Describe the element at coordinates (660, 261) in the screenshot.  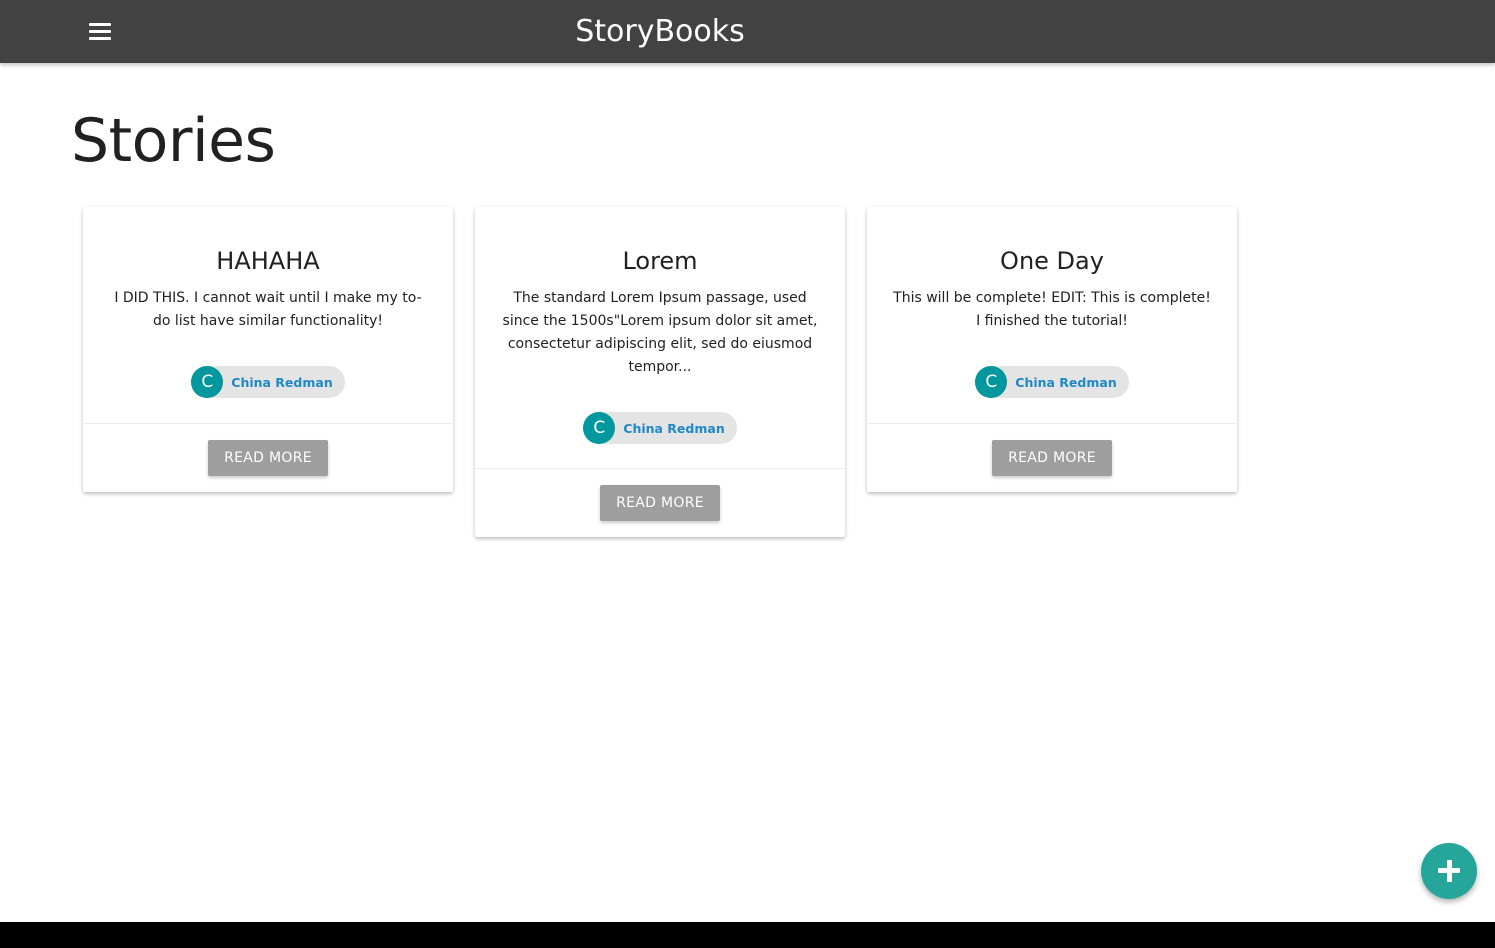
I see `story-title: Lorem` at that location.